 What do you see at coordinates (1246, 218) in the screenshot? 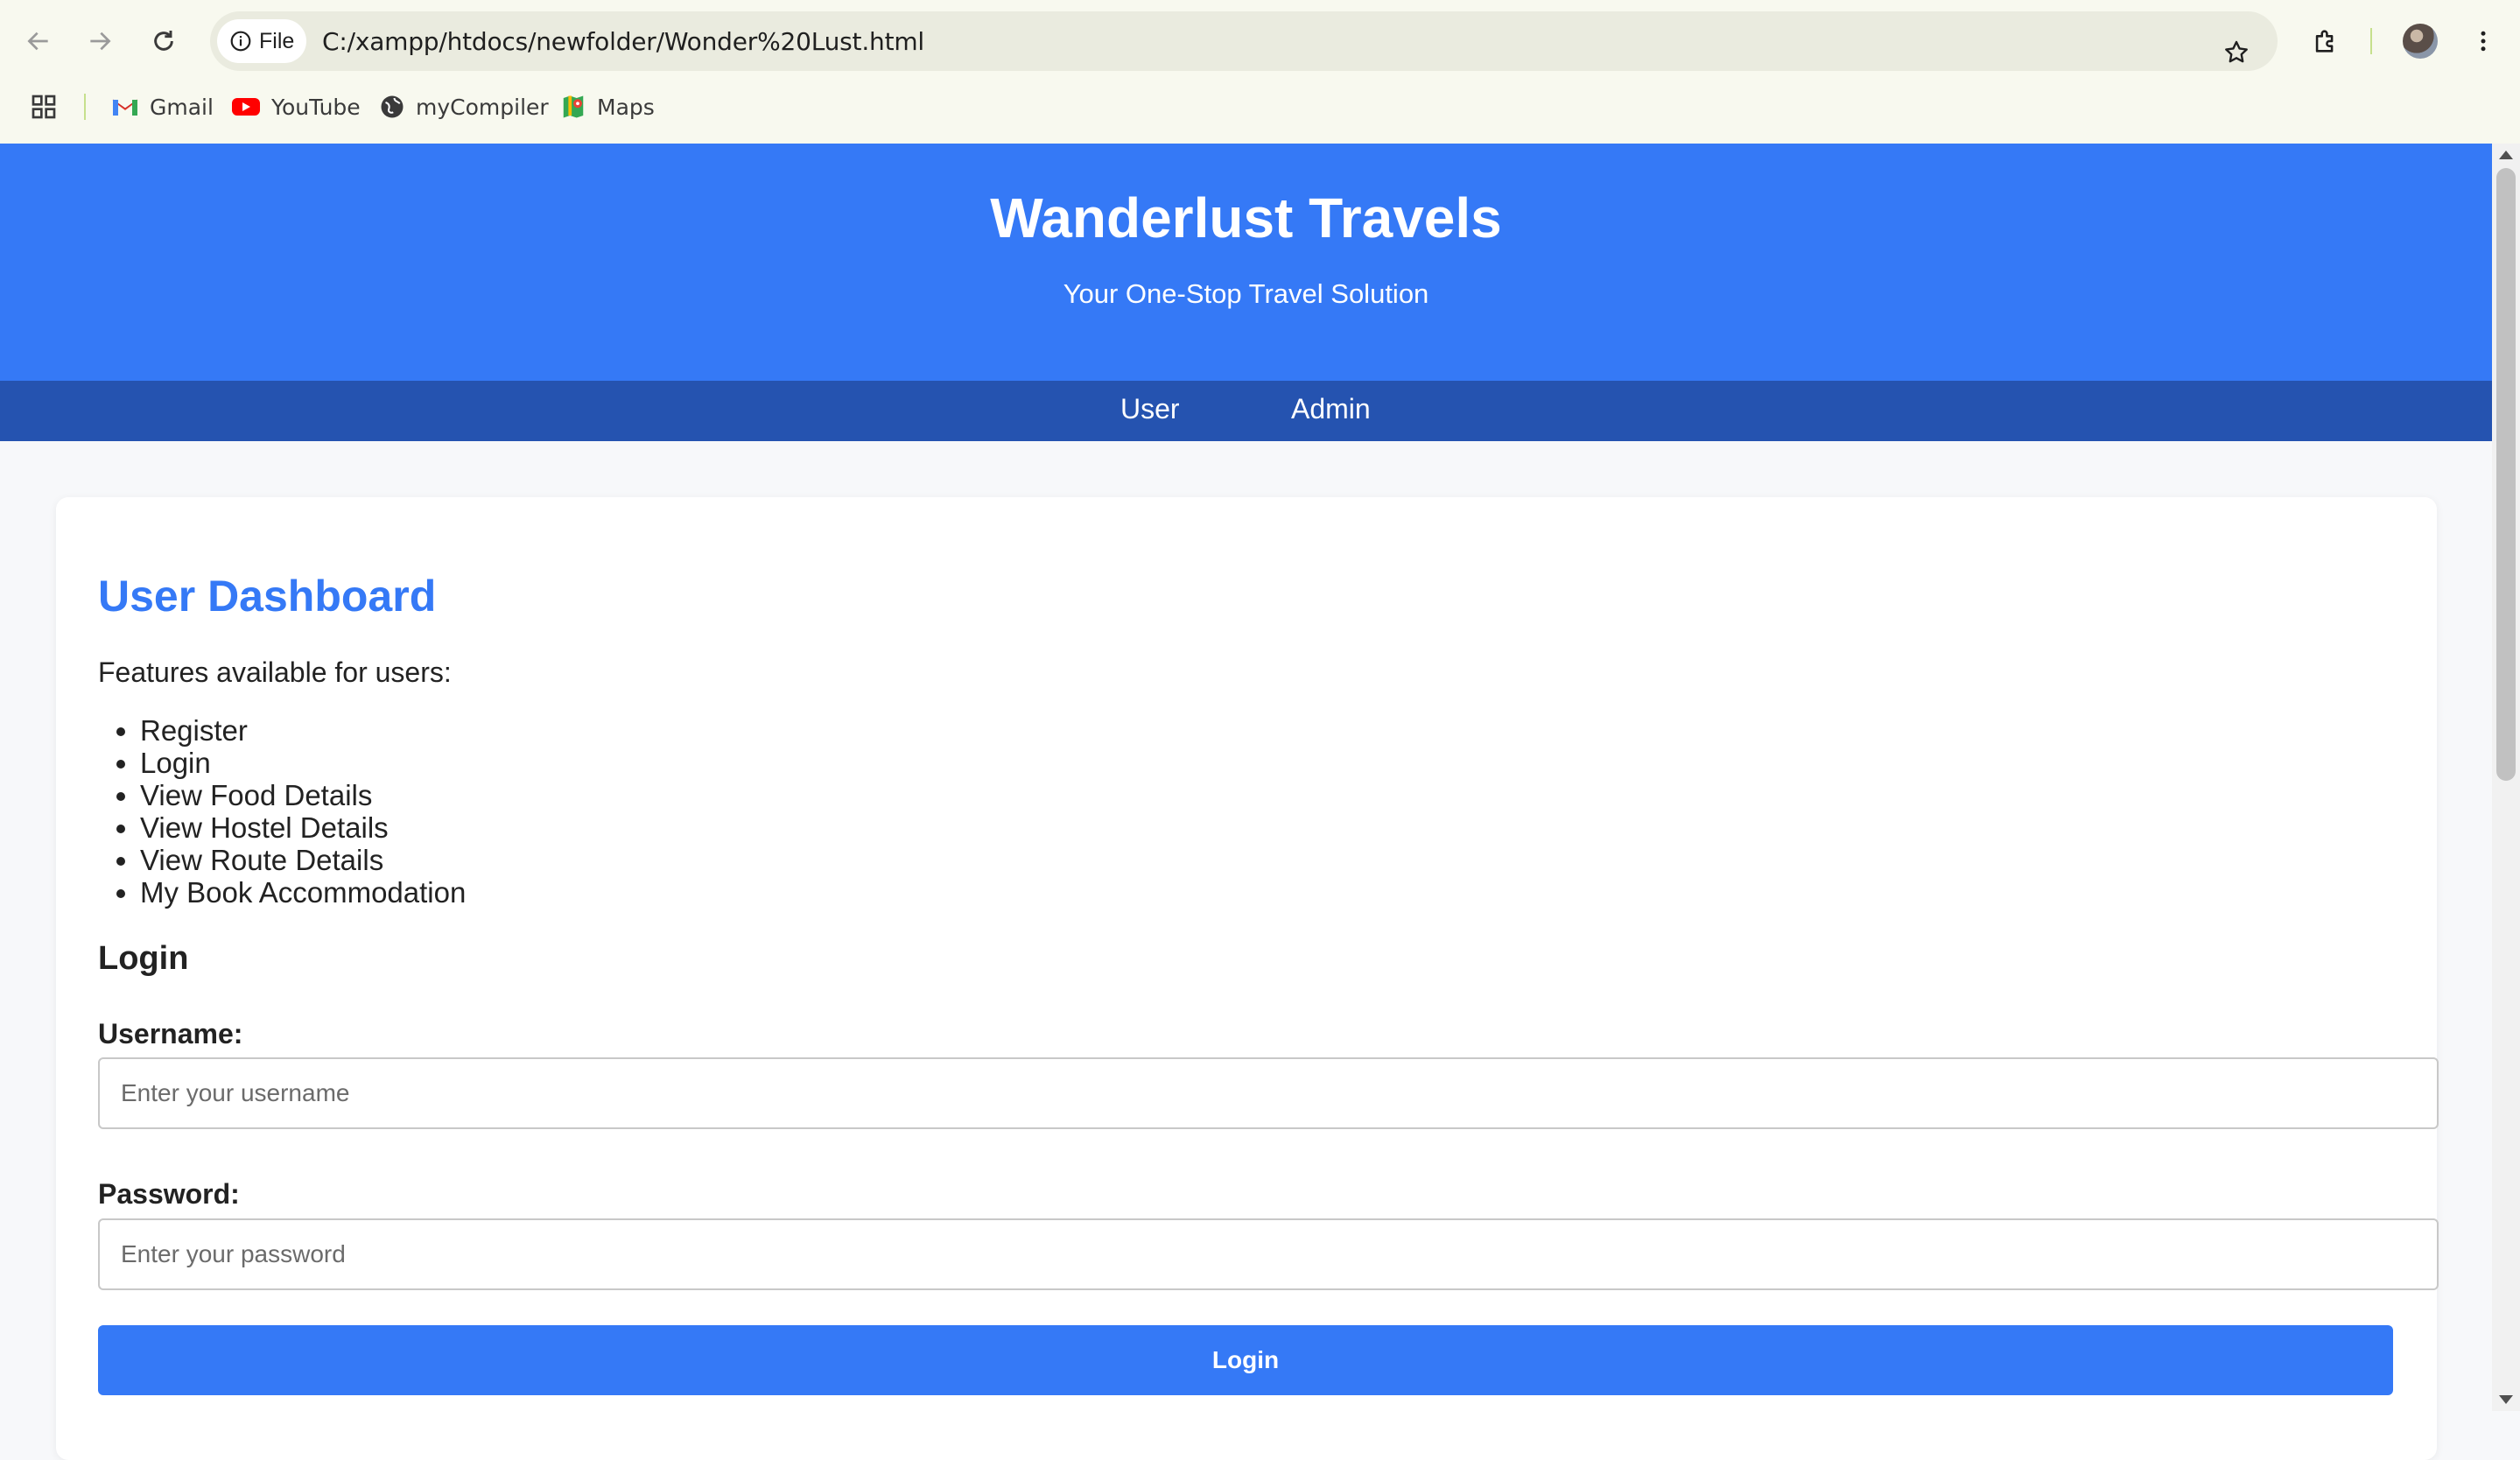
I see `site-title: Wanderlust Travels` at bounding box center [1246, 218].